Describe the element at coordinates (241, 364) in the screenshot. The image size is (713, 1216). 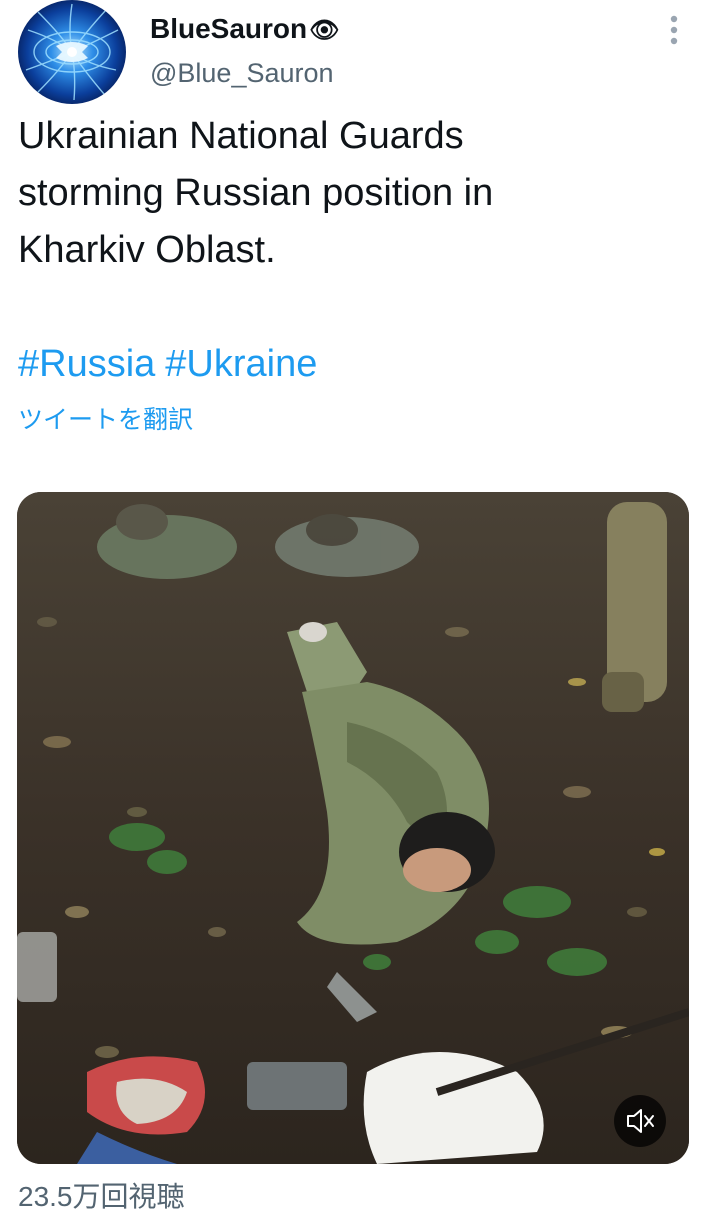
I see `hashtag-ukraine: #Ukraine` at that location.